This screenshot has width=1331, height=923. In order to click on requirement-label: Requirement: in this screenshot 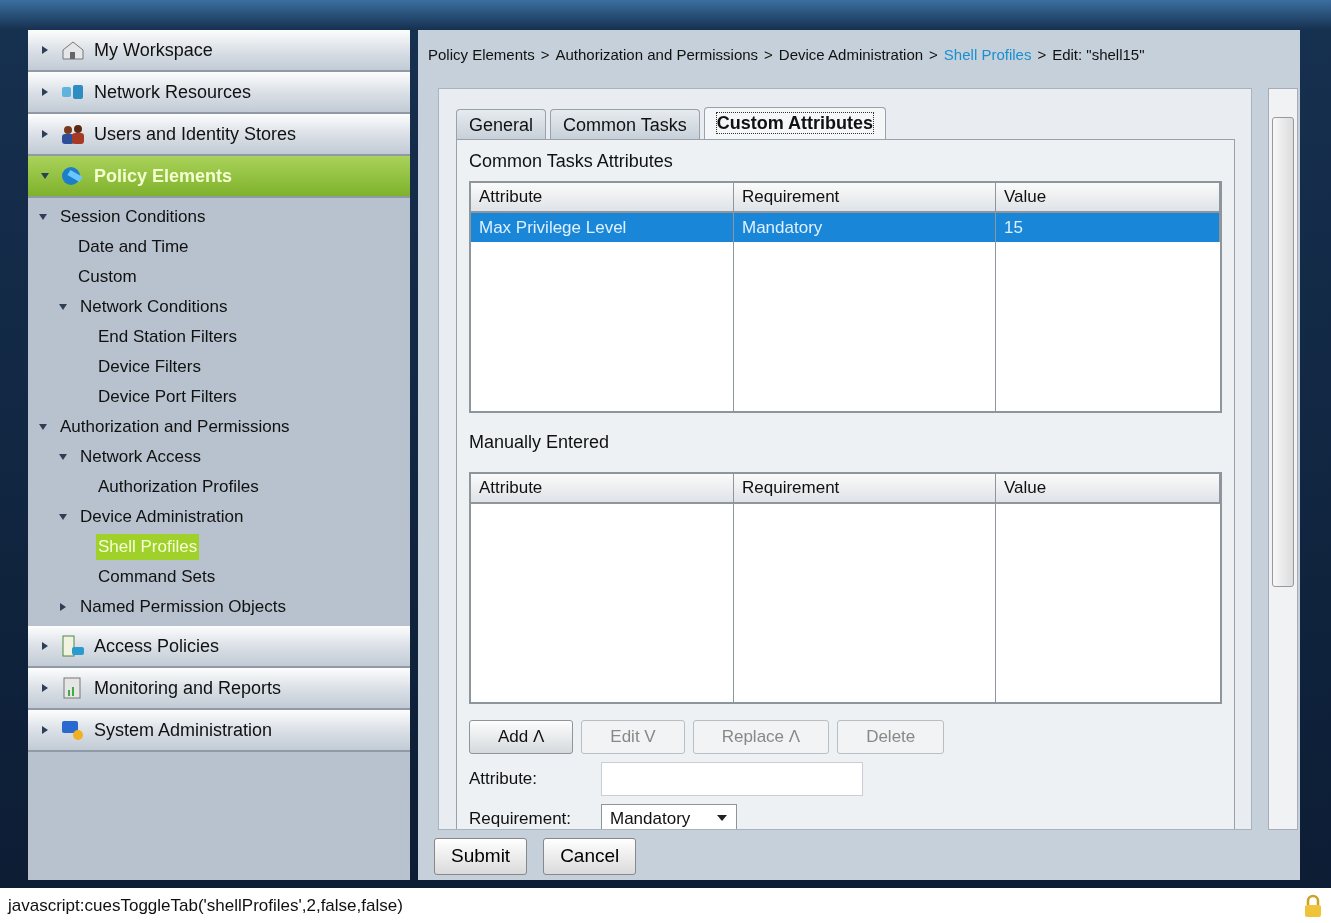, I will do `click(521, 818)`.